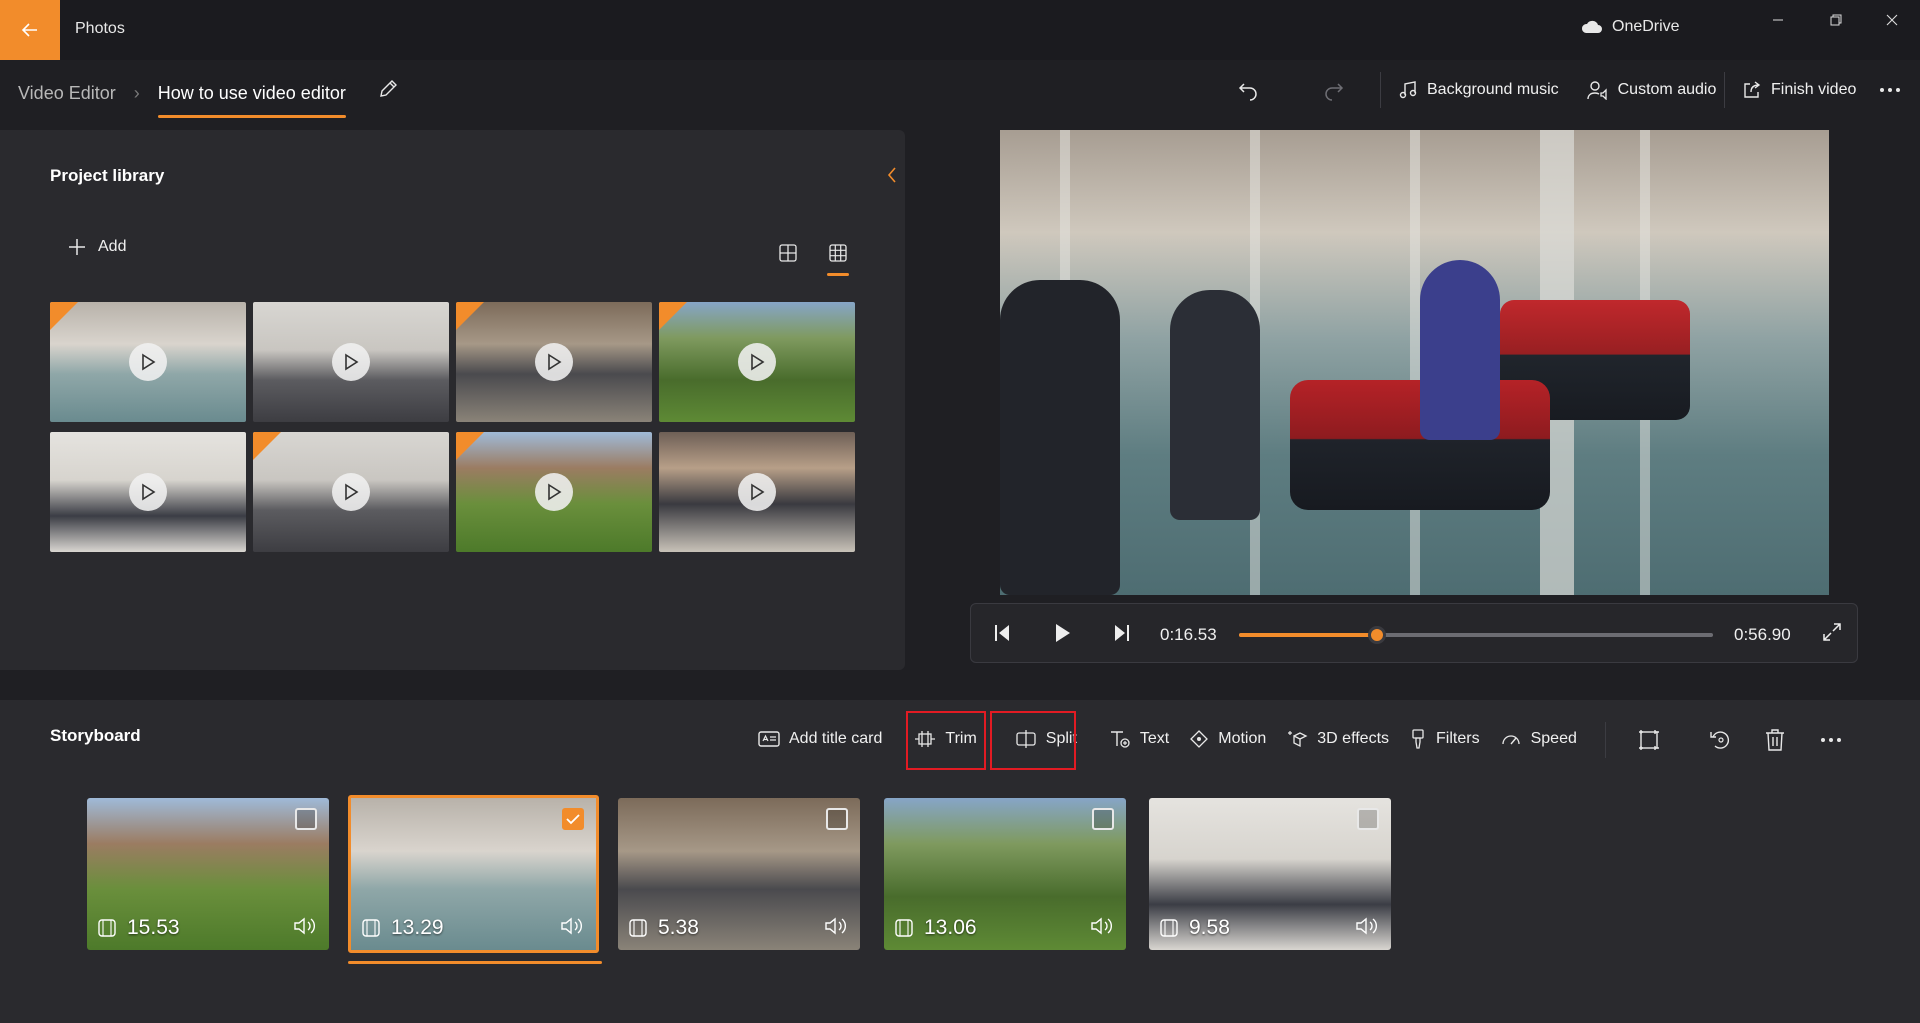 Image resolution: width=1920 pixels, height=1023 pixels. I want to click on storyboard-clip: 5.38, so click(739, 874).